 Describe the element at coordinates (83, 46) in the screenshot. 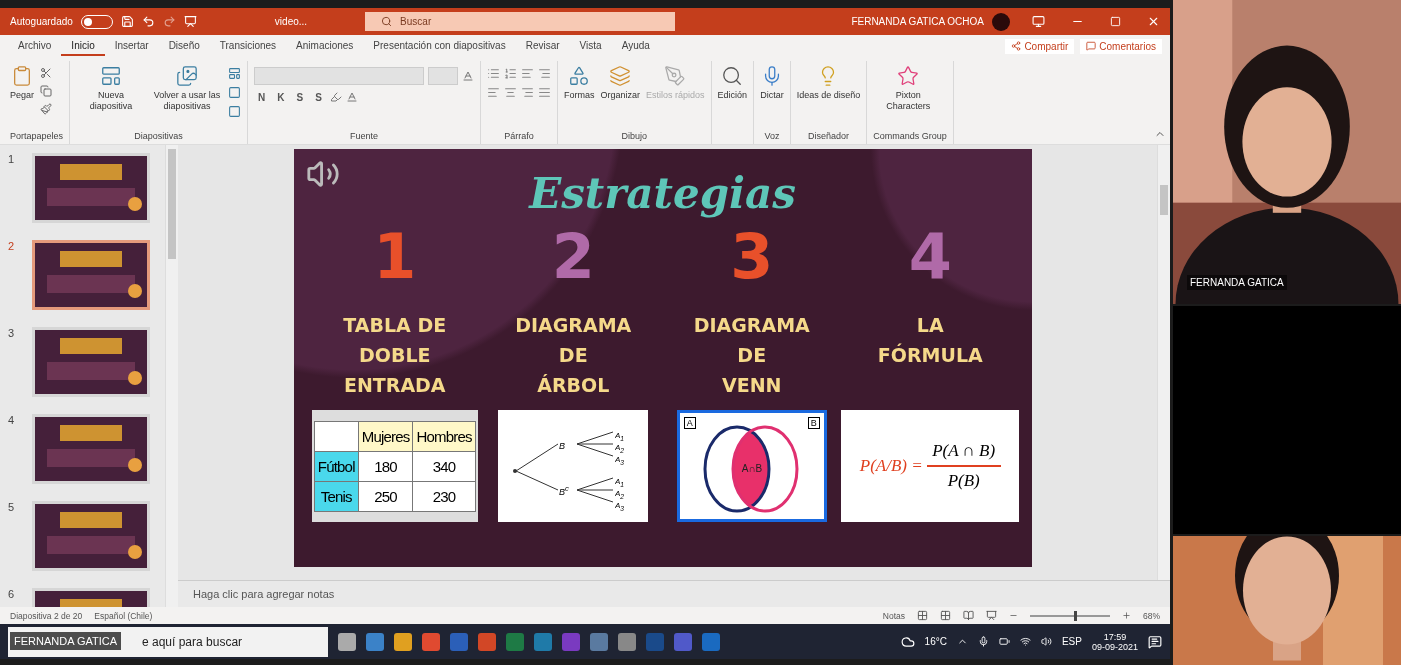

I see `menu-tab: Inicio` at that location.